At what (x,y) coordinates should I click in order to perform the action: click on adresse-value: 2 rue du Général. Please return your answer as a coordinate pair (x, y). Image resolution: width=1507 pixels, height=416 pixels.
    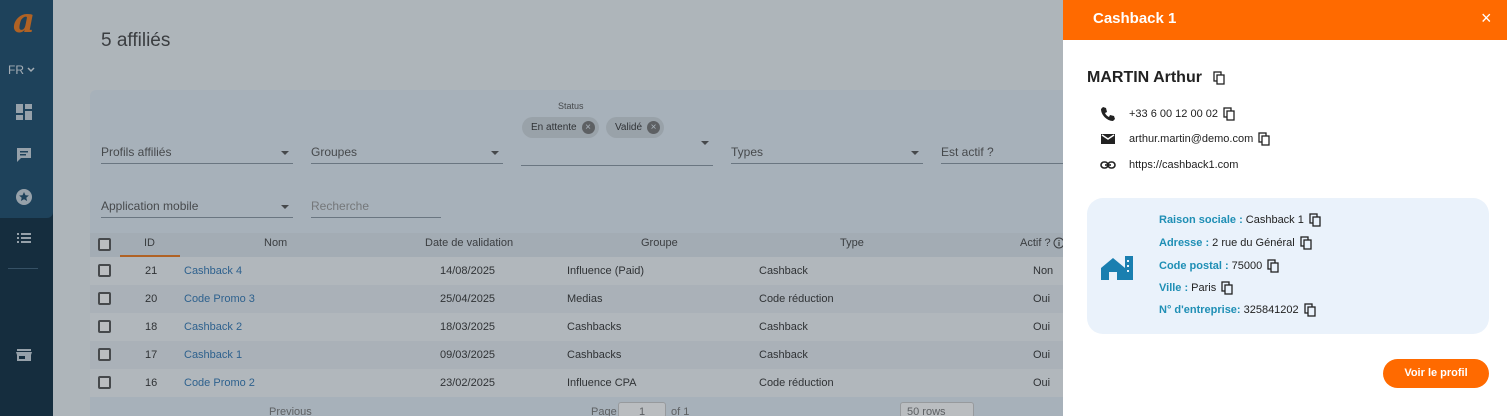
    Looking at the image, I should click on (1253, 243).